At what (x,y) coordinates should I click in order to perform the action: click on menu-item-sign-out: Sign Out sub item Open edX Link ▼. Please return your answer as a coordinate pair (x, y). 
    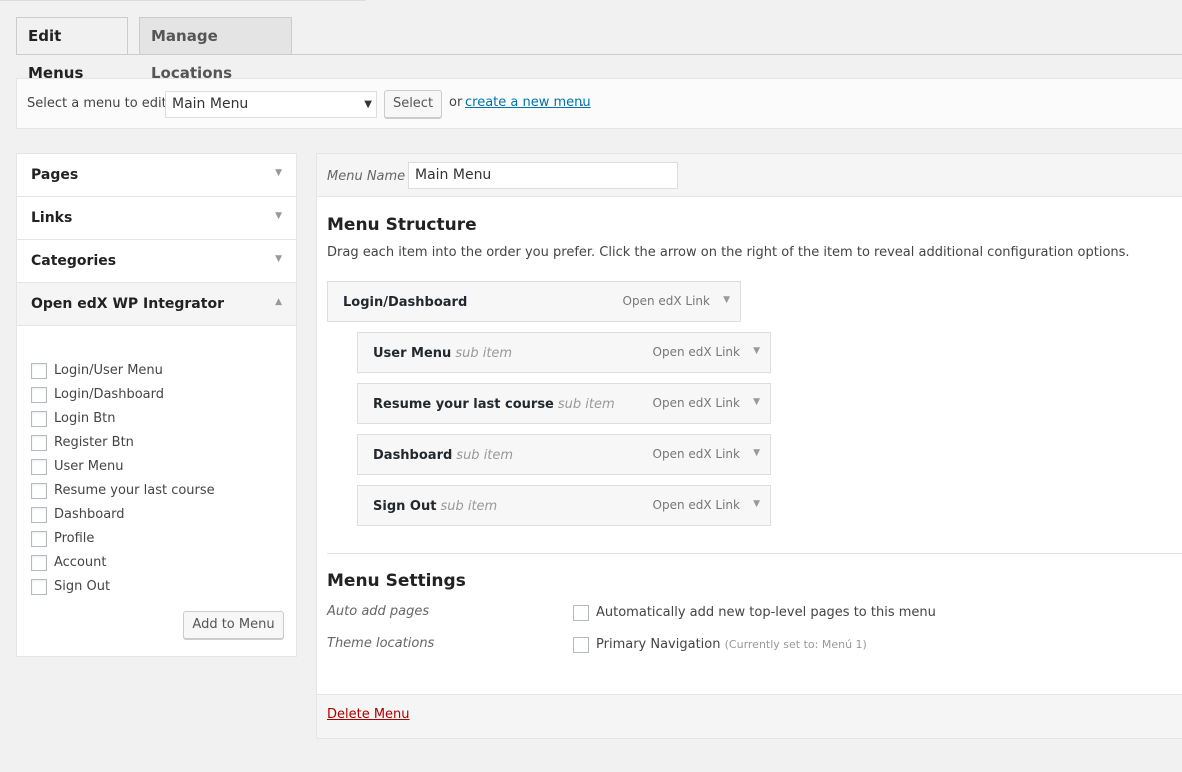
    Looking at the image, I should click on (564, 505).